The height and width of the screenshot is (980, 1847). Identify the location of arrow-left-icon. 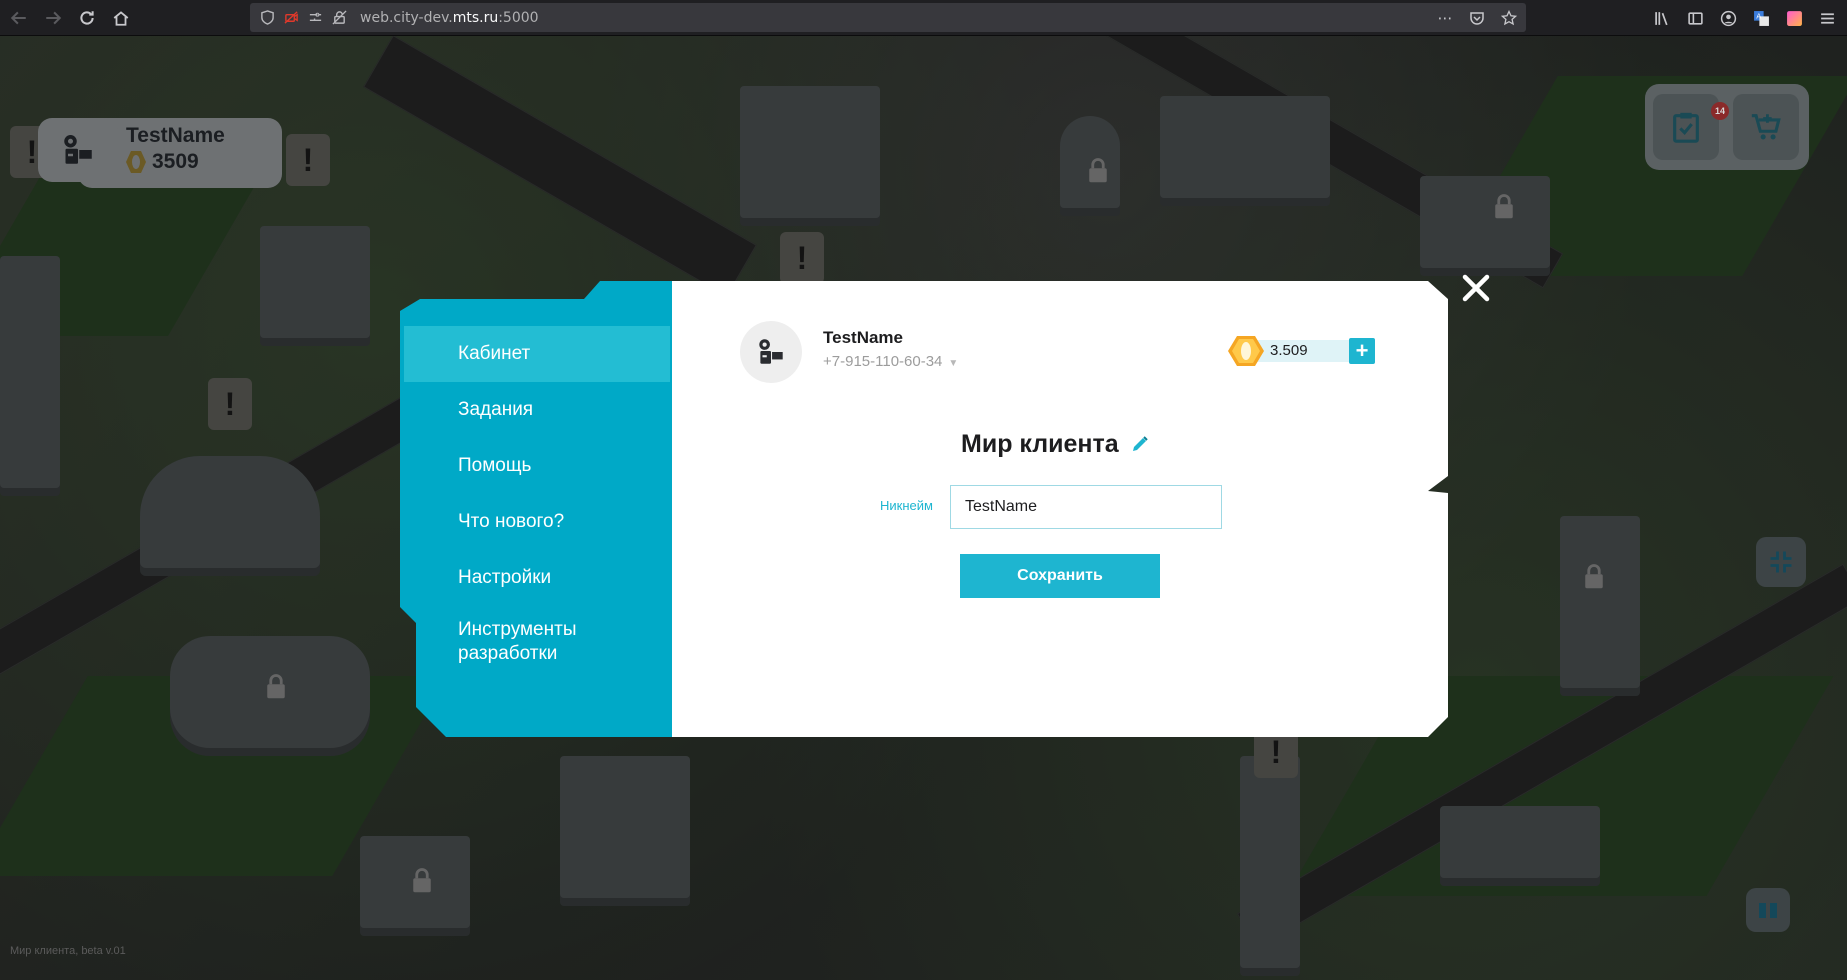
(18, 17).